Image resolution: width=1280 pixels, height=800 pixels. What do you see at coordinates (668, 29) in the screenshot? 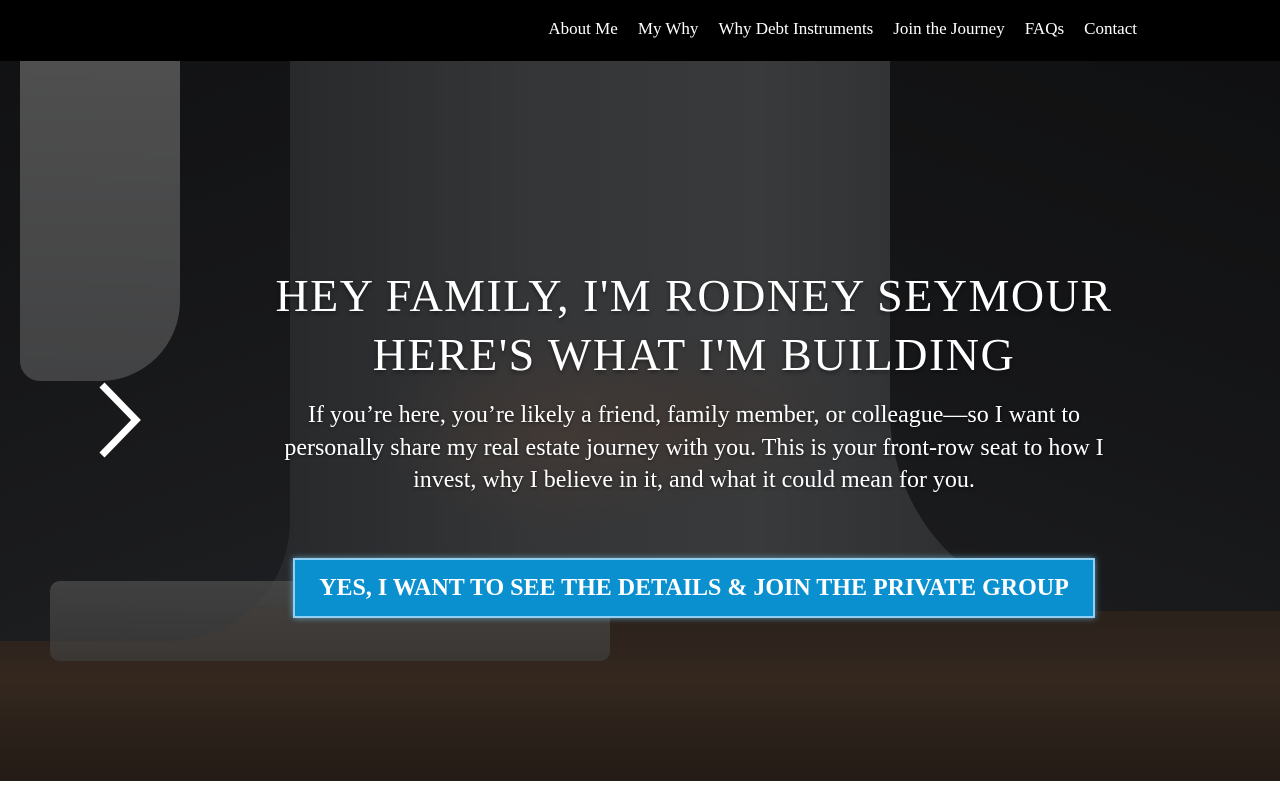
I see `nav-link-my-why: My Why` at bounding box center [668, 29].